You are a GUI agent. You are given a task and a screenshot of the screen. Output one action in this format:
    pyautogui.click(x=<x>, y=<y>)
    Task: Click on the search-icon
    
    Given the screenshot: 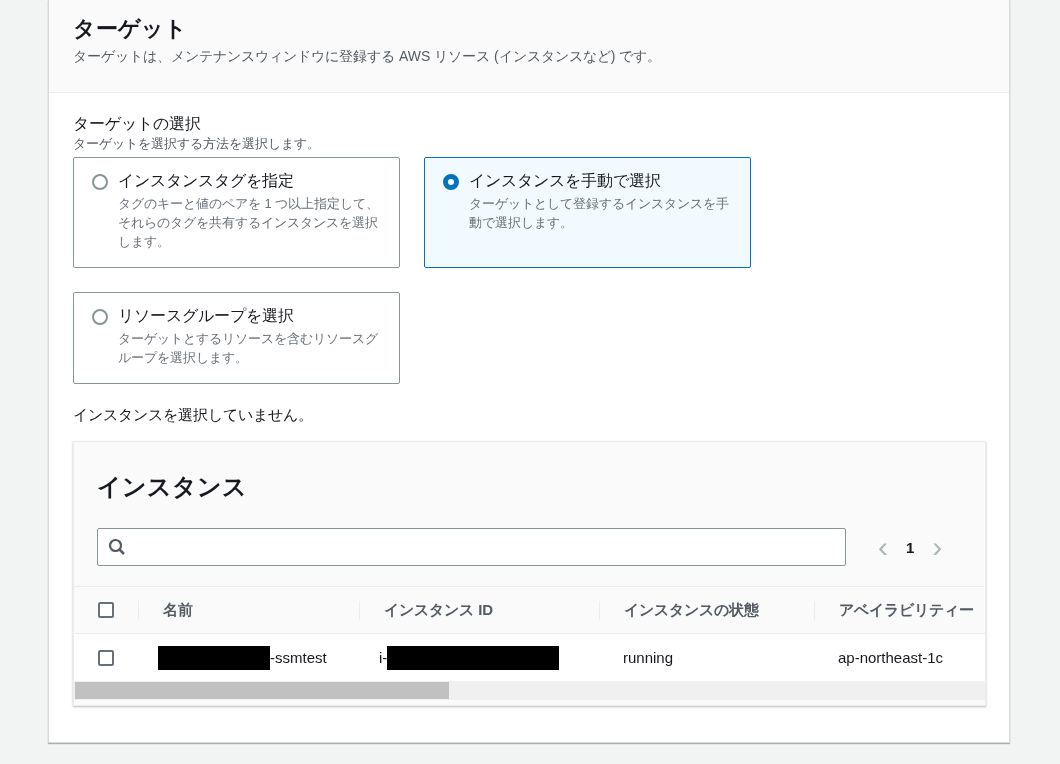 What is the action you would take?
    pyautogui.click(x=117, y=547)
    